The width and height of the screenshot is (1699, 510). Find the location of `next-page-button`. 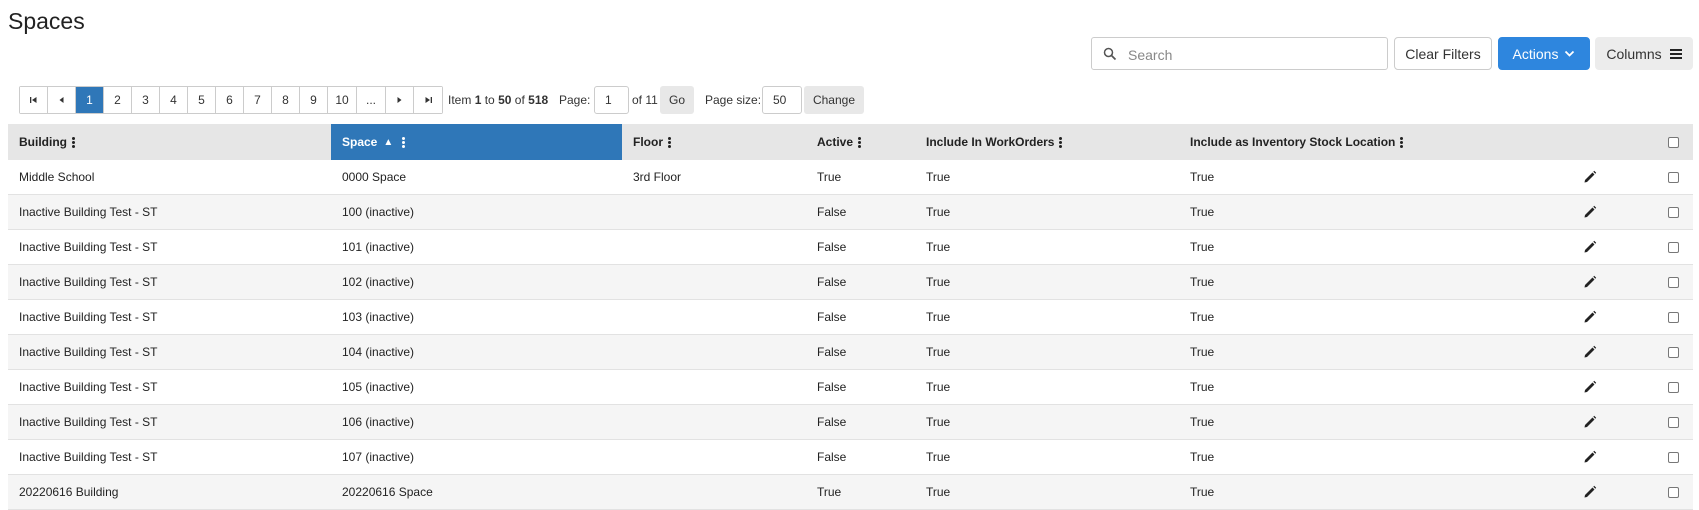

next-page-button is located at coordinates (400, 100).